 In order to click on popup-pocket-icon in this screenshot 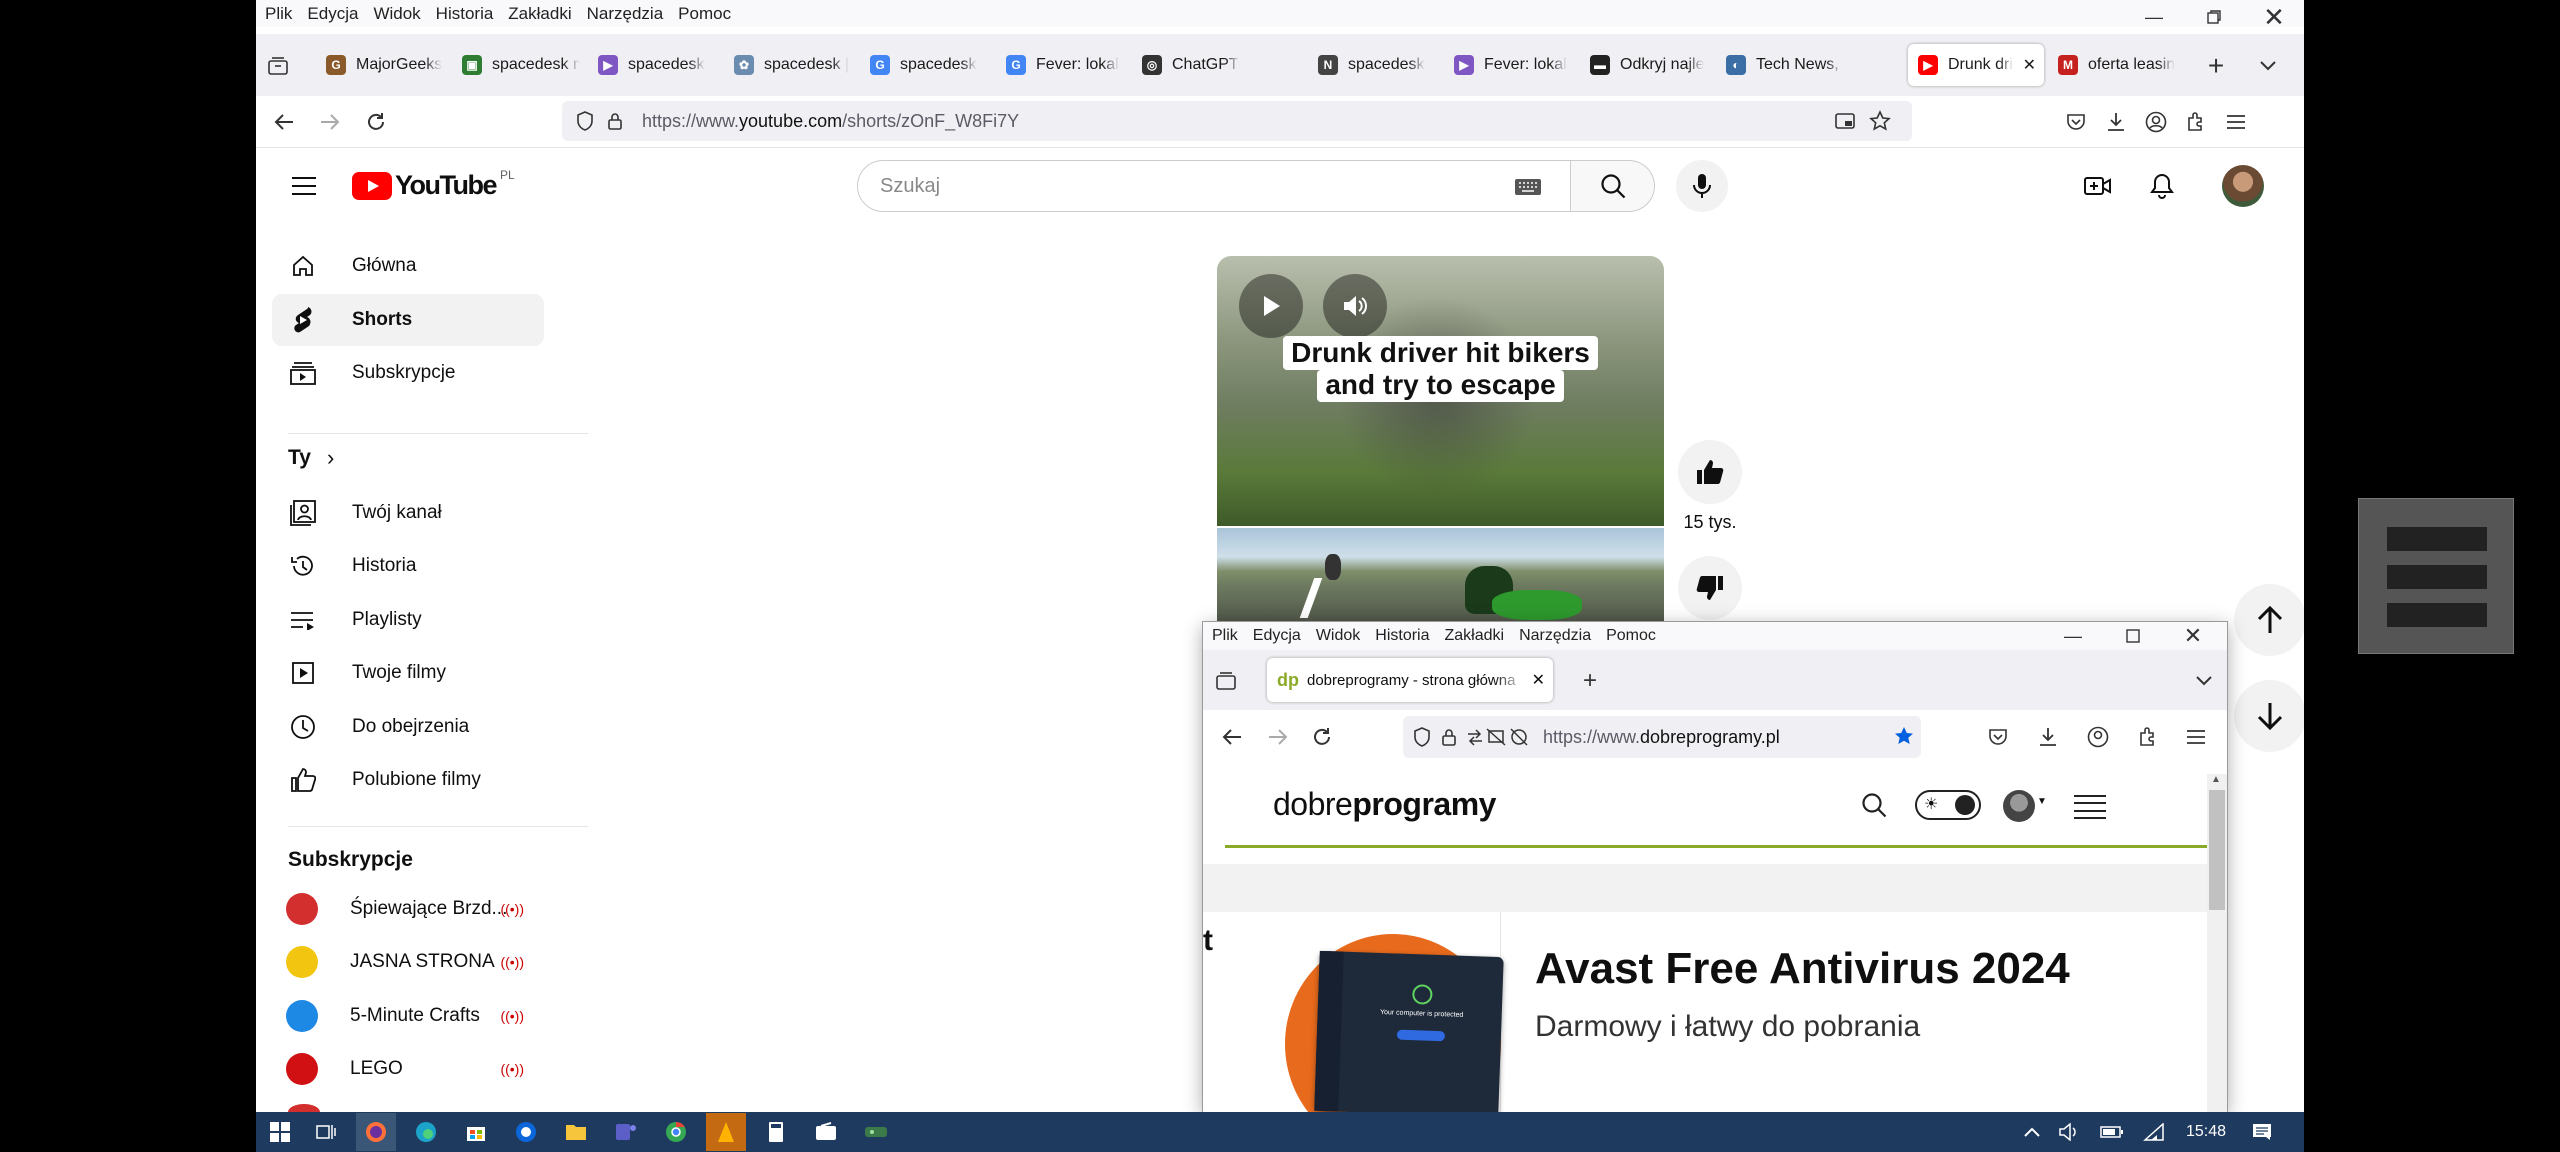, I will do `click(1998, 737)`.